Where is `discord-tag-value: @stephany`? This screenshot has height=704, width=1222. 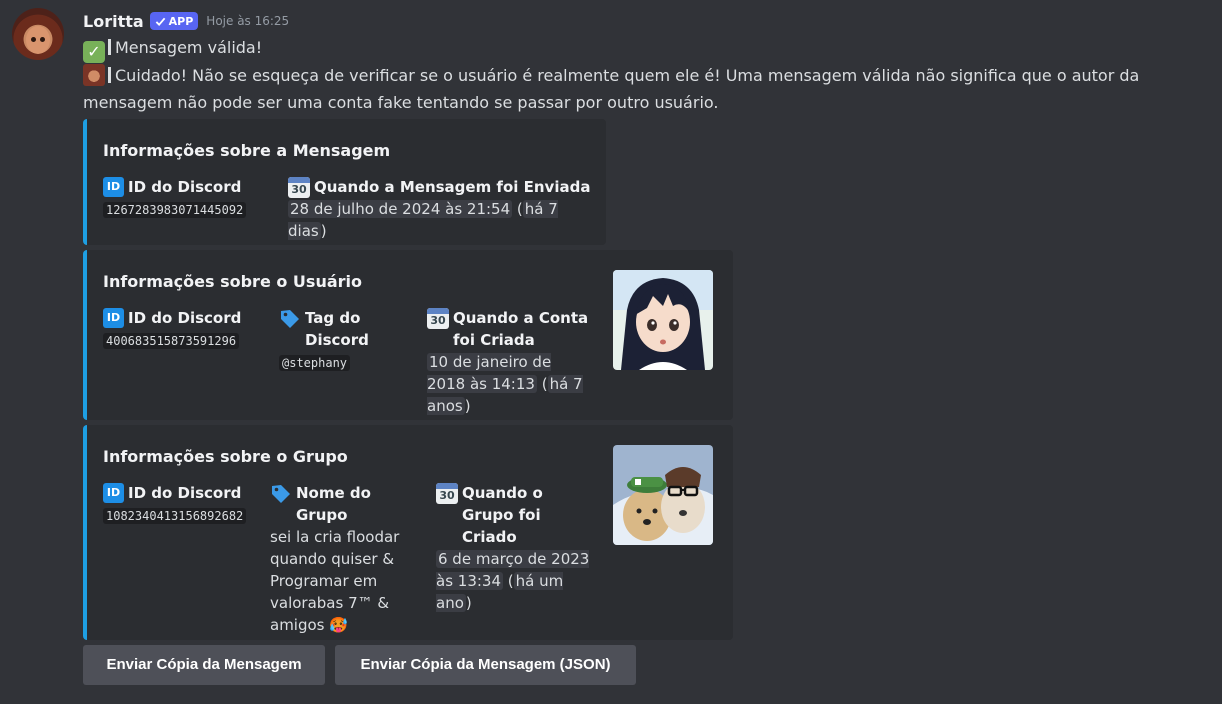
discord-tag-value: @stephany is located at coordinates (315, 363).